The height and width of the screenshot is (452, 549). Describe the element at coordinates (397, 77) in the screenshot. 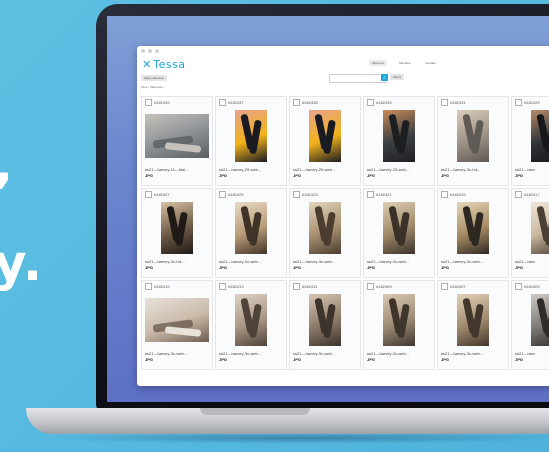

I see `filter-button: Filters` at that location.